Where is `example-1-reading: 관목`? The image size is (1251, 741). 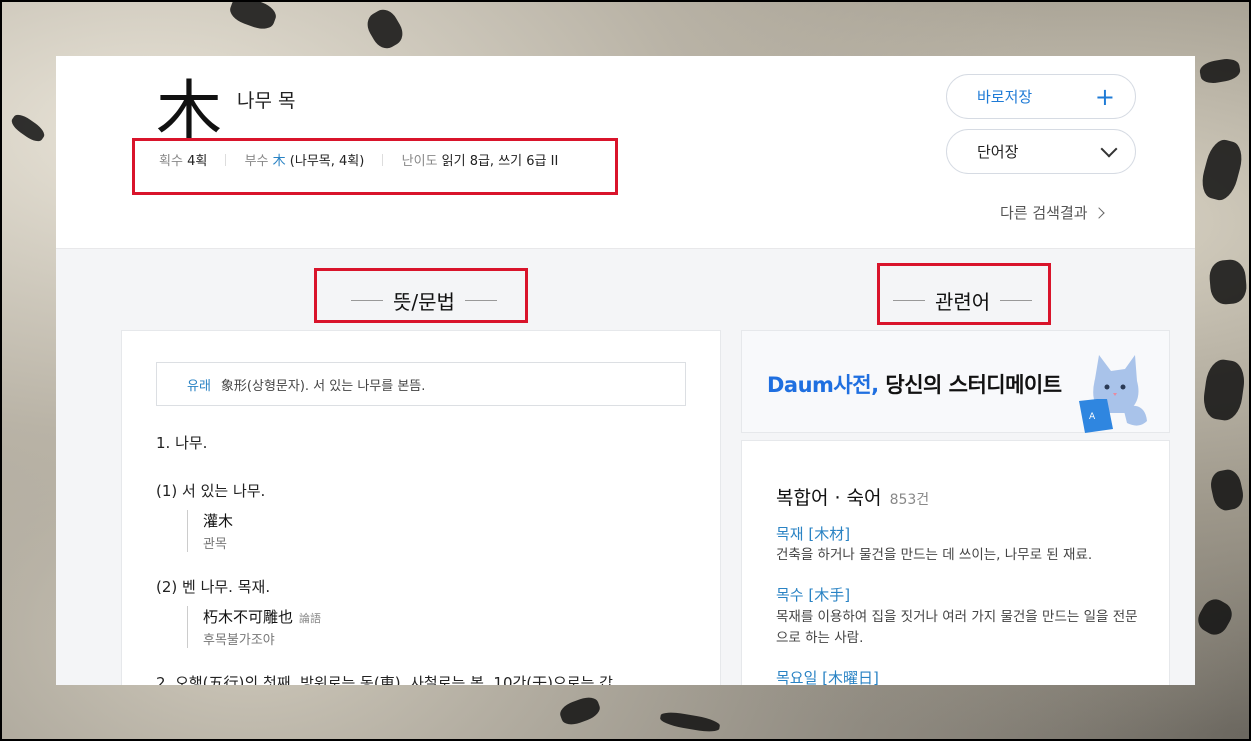
example-1-reading: 관목 is located at coordinates (215, 544).